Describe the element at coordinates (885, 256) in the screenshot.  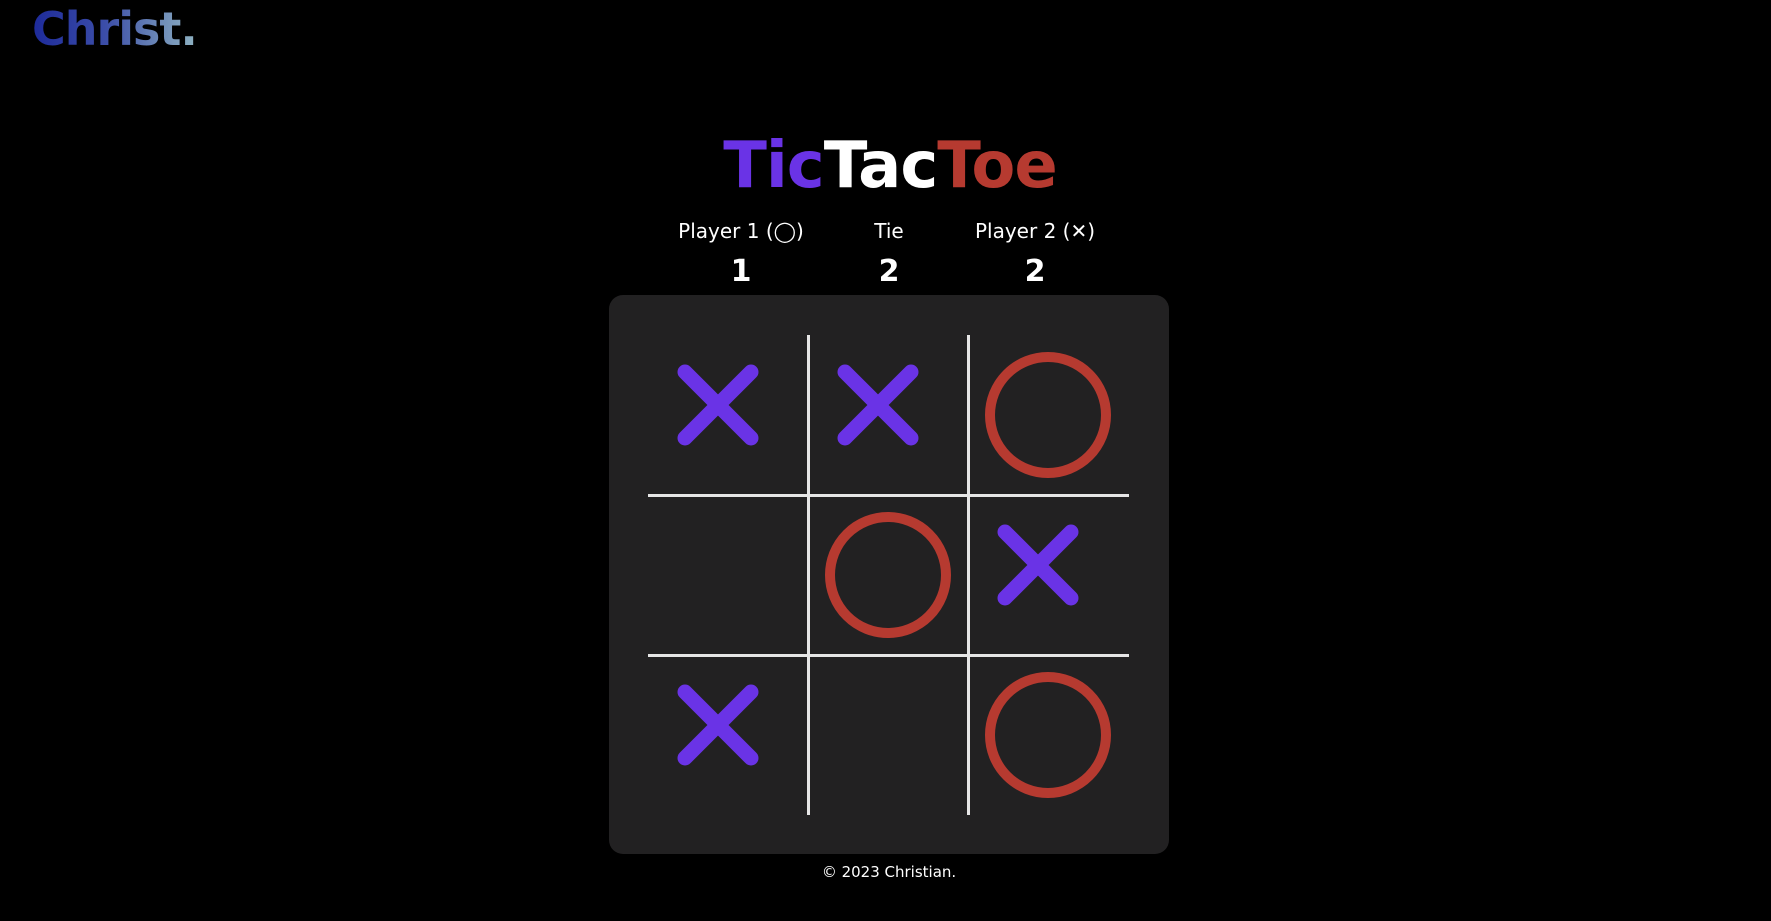
I see `scoreboard: Player 1 (◯) 1 Tie 2 Player 2 (✕) 2` at that location.